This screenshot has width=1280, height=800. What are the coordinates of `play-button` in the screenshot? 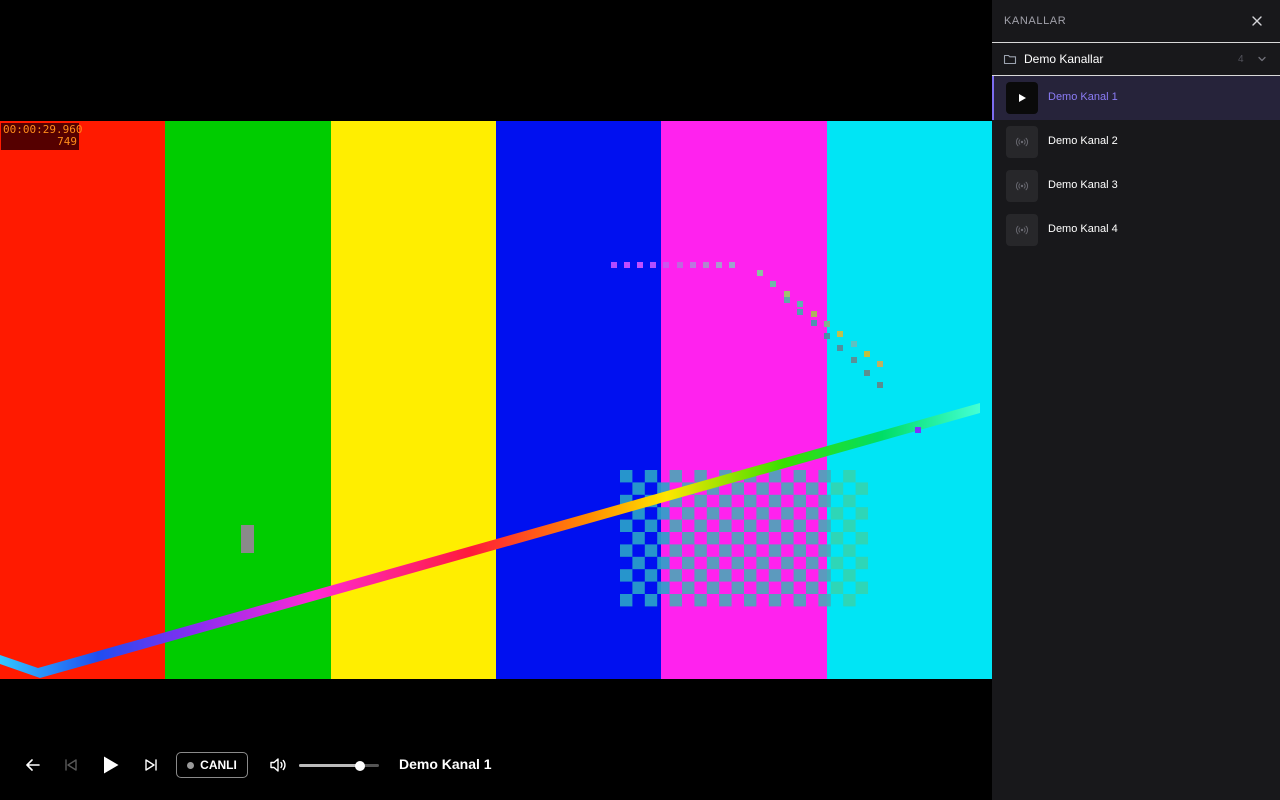 It's located at (111, 765).